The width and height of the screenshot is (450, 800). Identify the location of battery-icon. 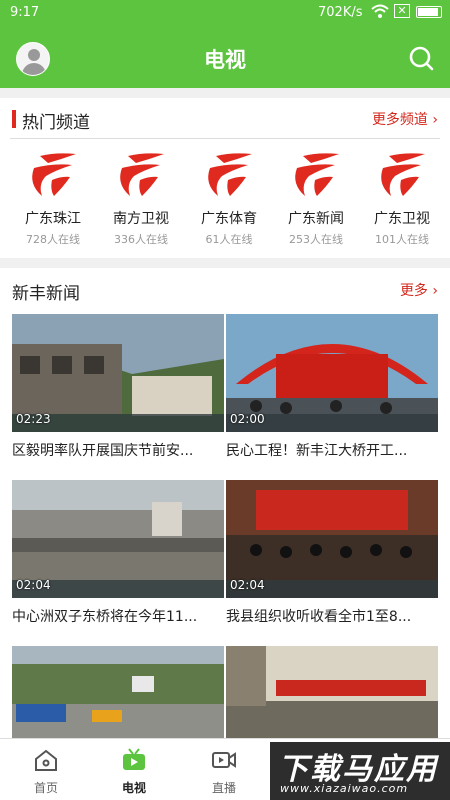
(429, 12).